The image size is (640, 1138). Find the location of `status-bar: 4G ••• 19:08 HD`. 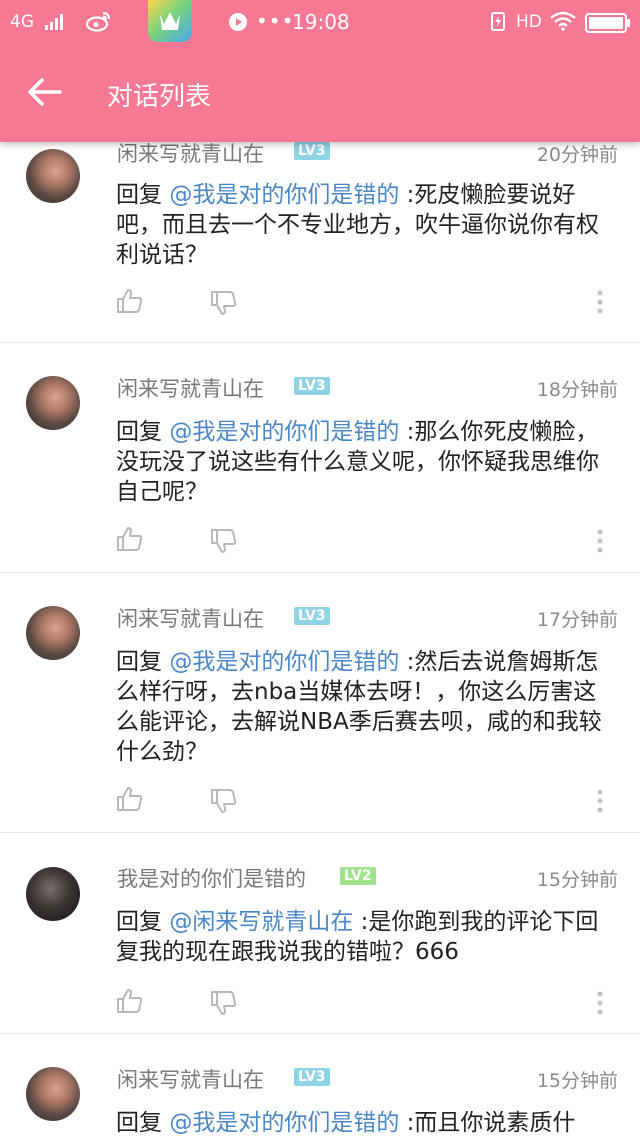

status-bar: 4G ••• 19:08 HD is located at coordinates (320, 23).